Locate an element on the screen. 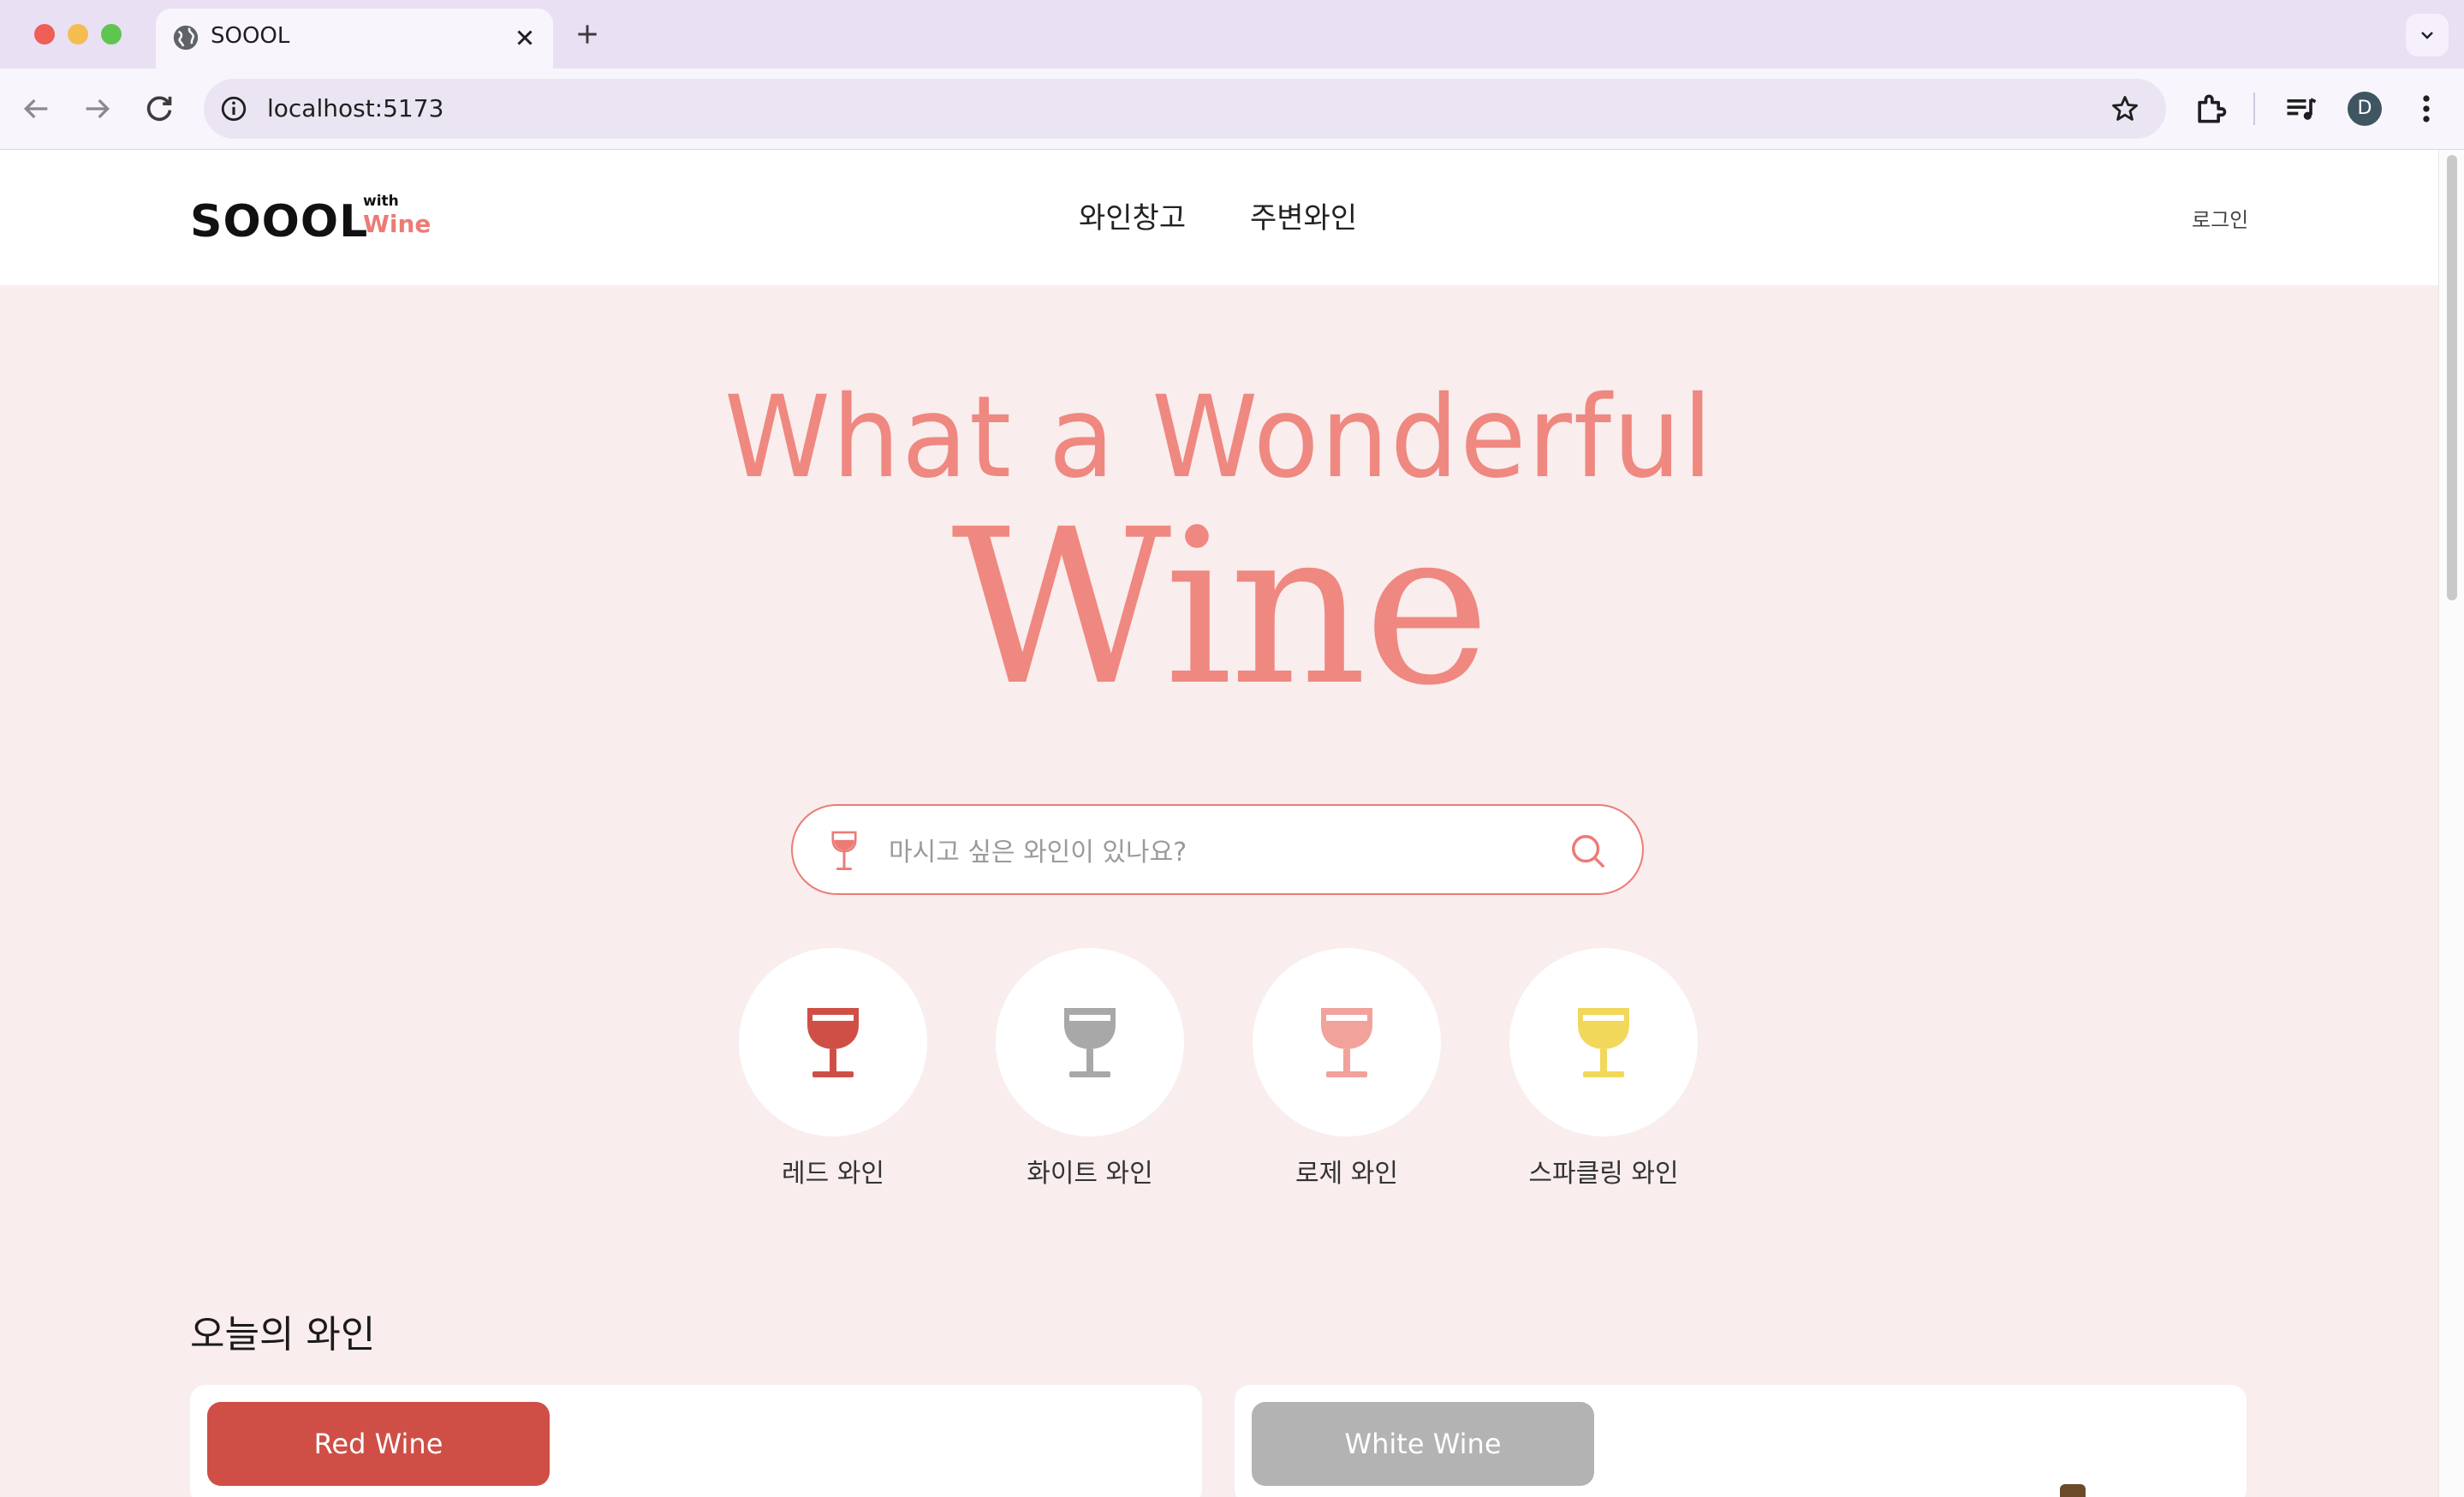 This screenshot has width=2464, height=1497. logo-with-text: with is located at coordinates (381, 201).